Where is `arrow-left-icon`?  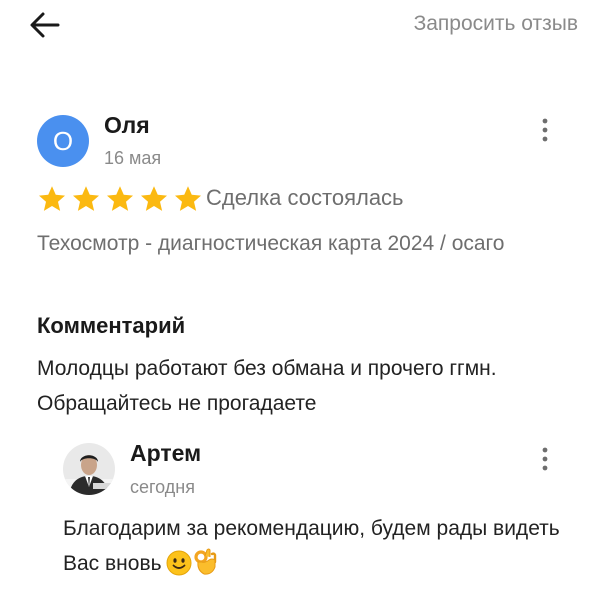 arrow-left-icon is located at coordinates (45, 25).